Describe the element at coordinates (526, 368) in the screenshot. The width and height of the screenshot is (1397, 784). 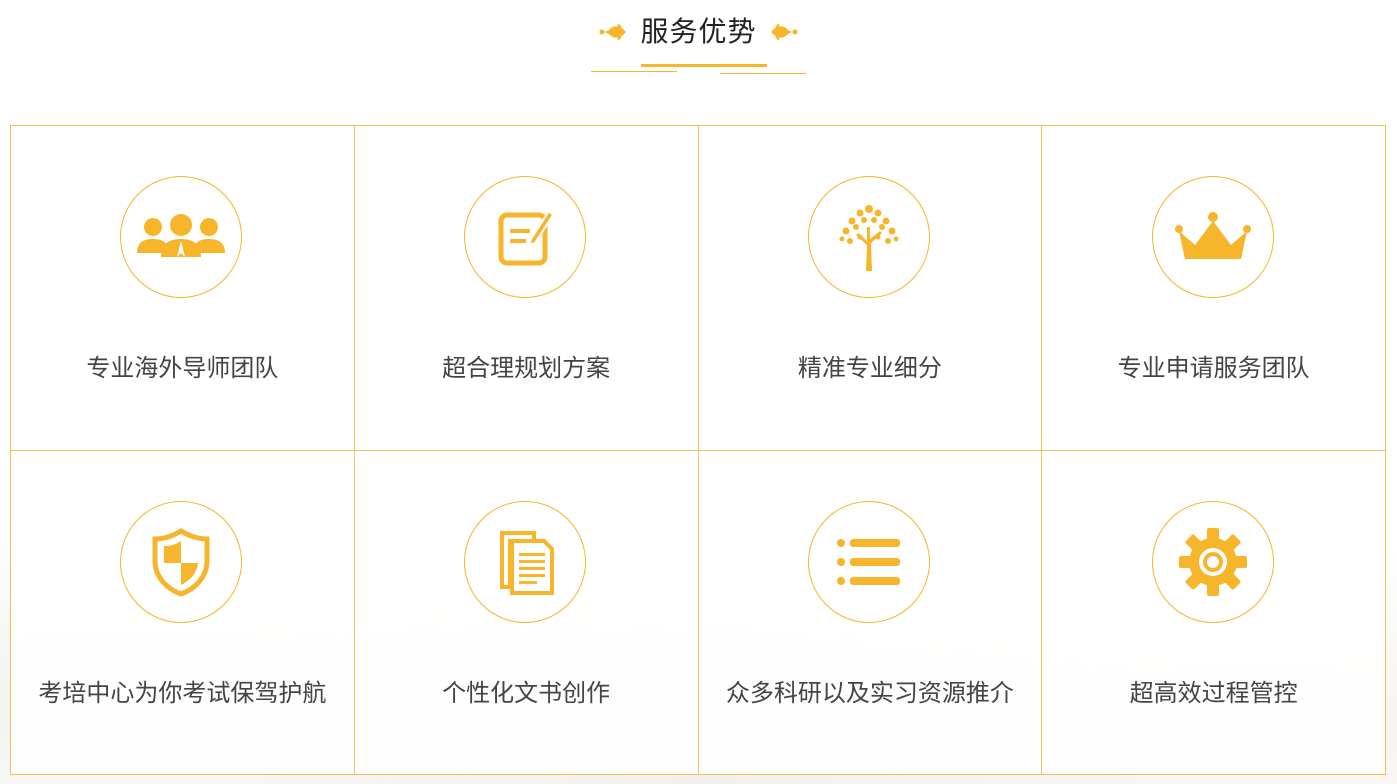
I see `advantage-label: 超合理规划方案` at that location.